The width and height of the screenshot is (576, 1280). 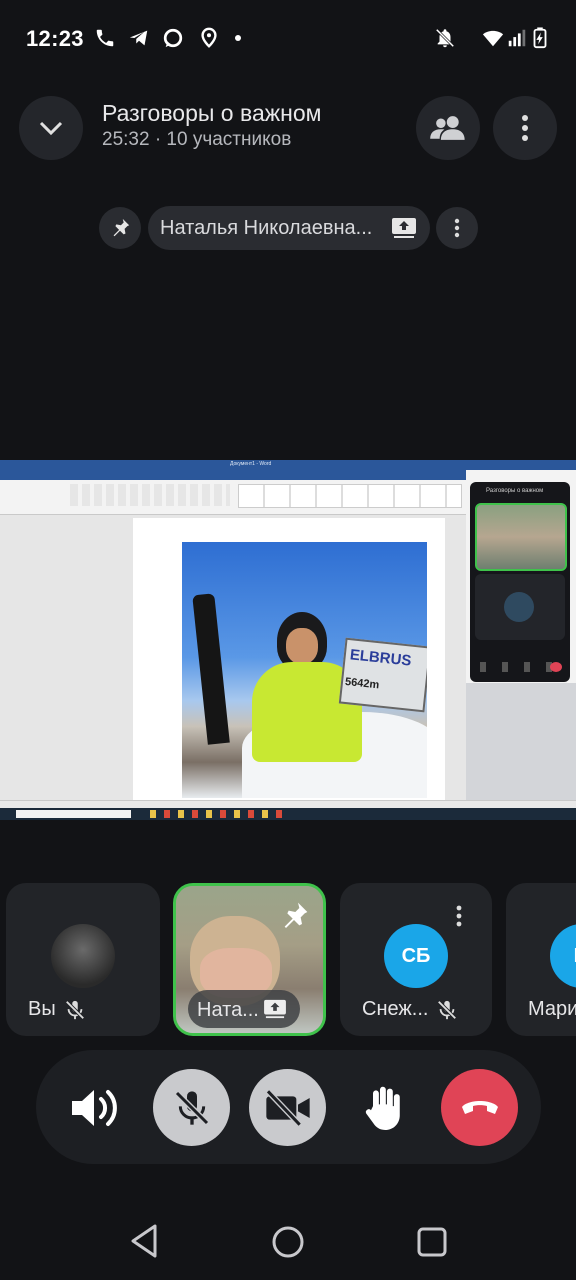 What do you see at coordinates (212, 113) in the screenshot?
I see `call-title: Разговоры о важном` at bounding box center [212, 113].